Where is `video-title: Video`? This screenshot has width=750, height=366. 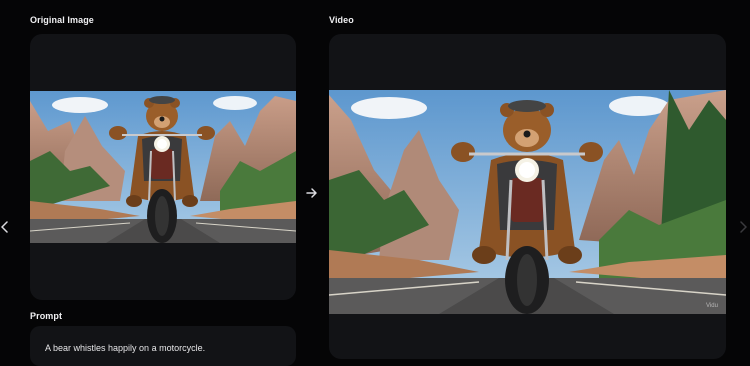 video-title: Video is located at coordinates (341, 20).